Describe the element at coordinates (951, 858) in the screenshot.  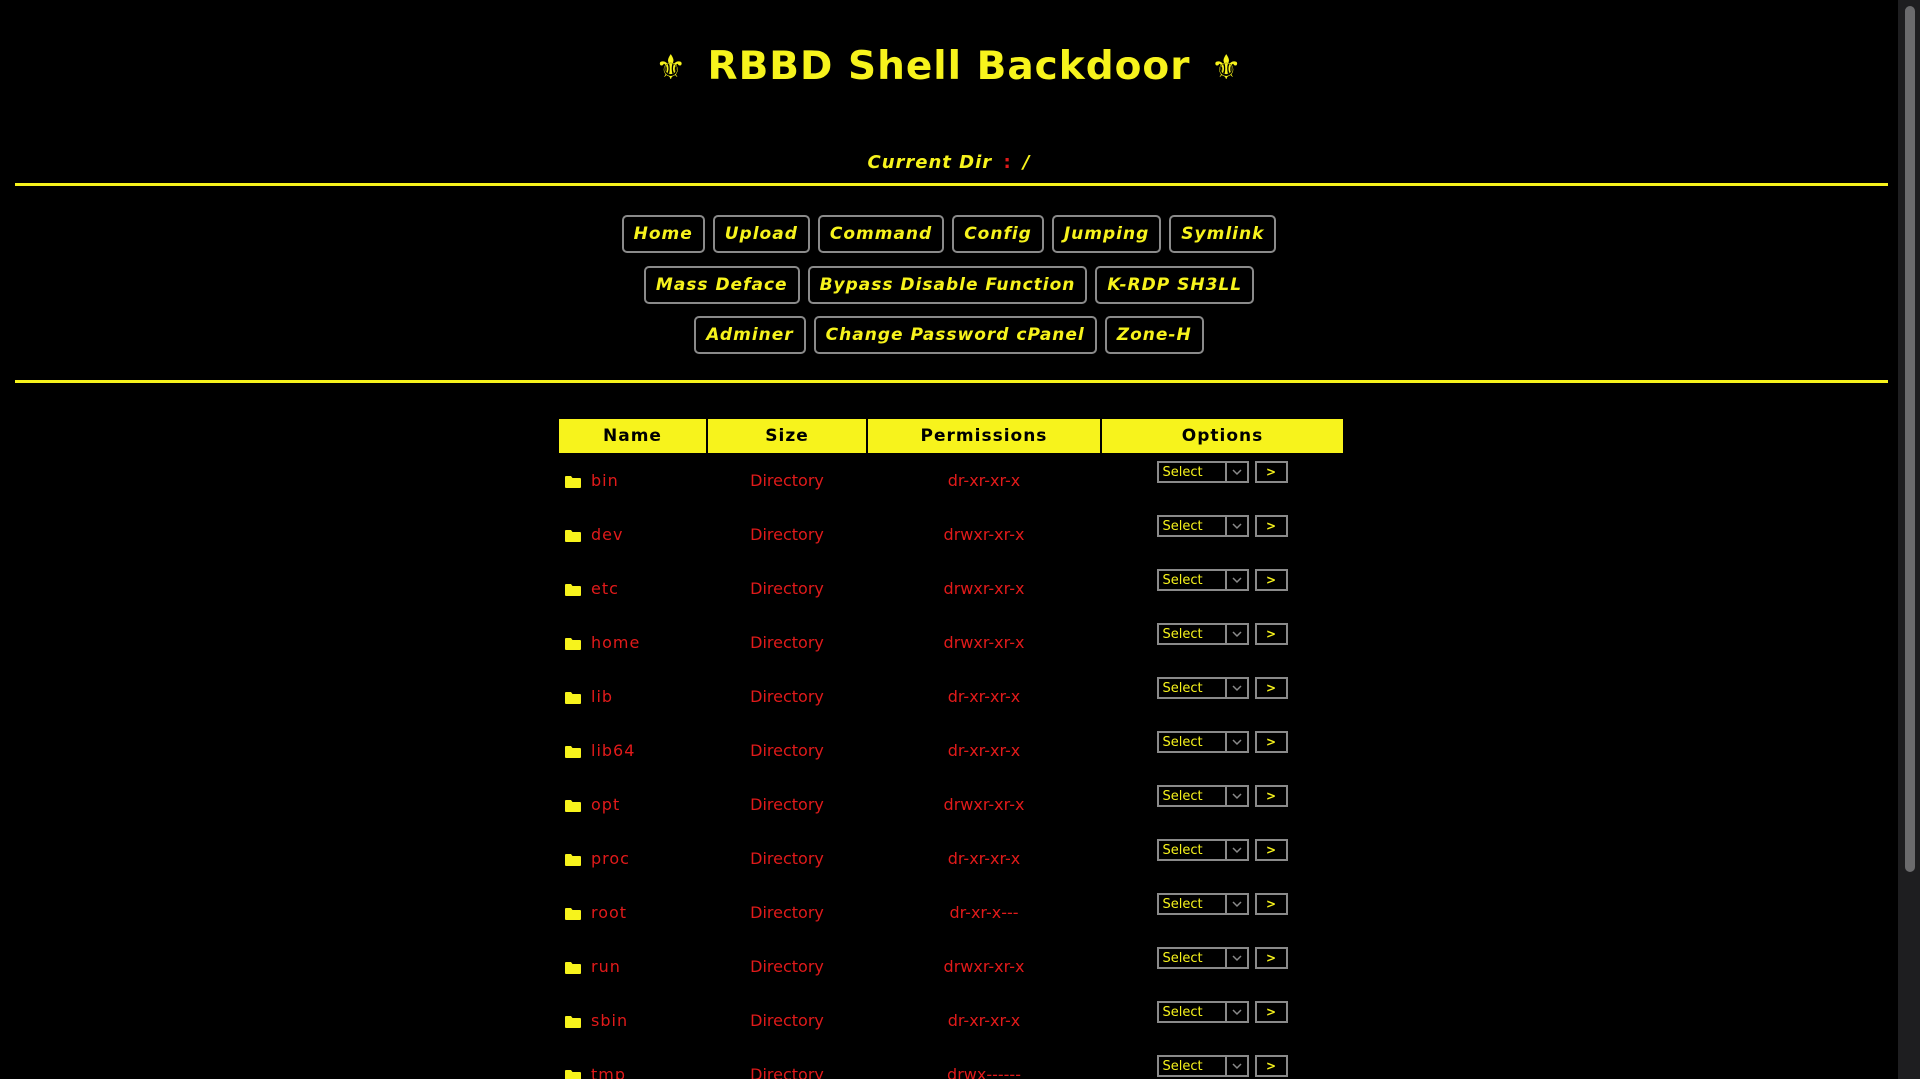
I see `table-row: proc Directory dr-xr-xr-x Select >` at that location.